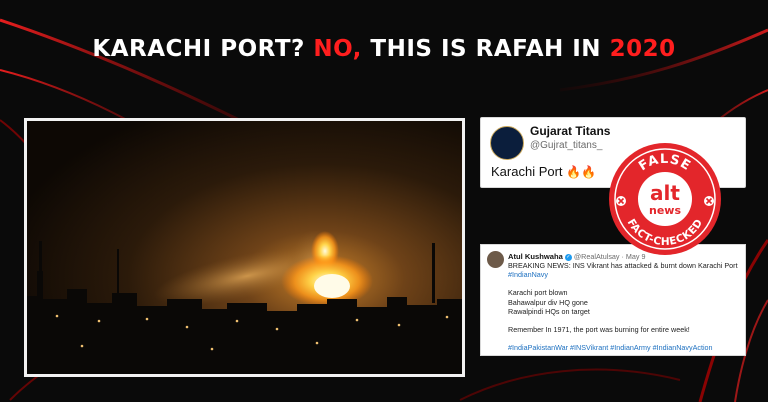 This screenshot has height=402, width=768. I want to click on tweet-text: Karachi Port 🔥🔥, so click(543, 171).